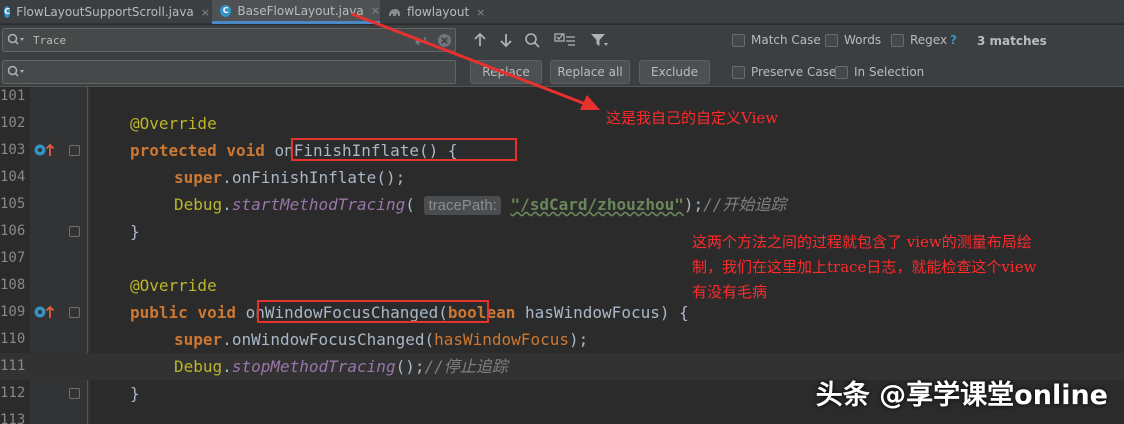 The height and width of the screenshot is (424, 1124). Describe the element at coordinates (961, 395) in the screenshot. I see `watermark: 头条 @享学课堂online` at that location.